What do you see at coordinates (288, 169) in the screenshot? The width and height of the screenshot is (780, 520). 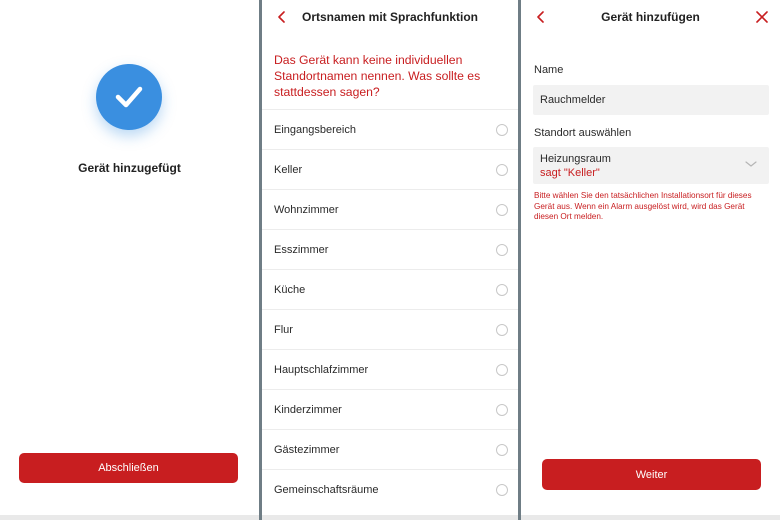 I see `option-label: Keller` at bounding box center [288, 169].